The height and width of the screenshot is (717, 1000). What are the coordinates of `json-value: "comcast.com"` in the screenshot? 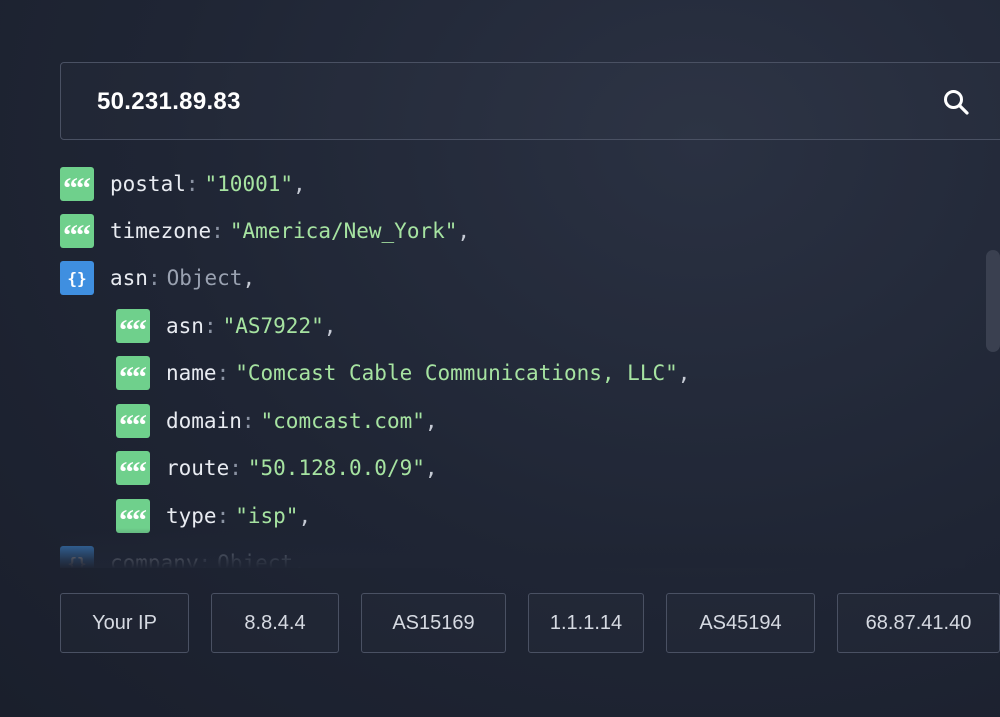 It's located at (342, 421).